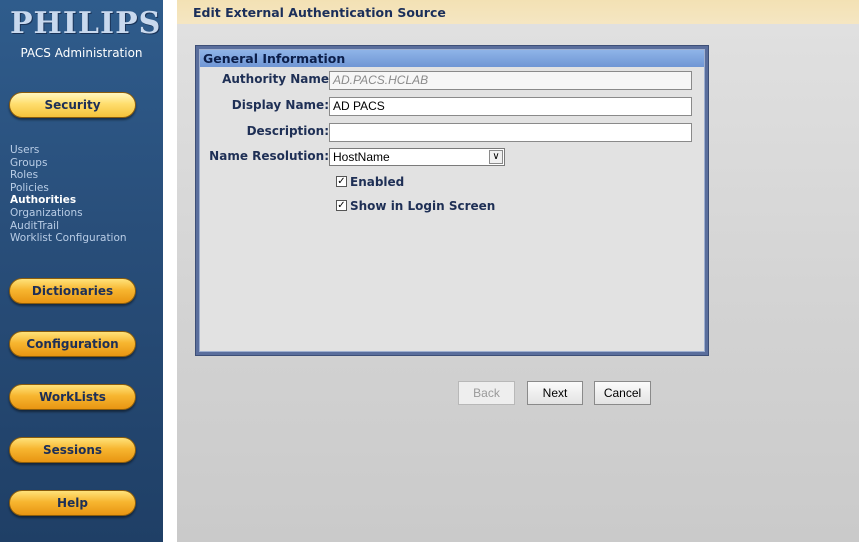 This screenshot has width=859, height=542. Describe the element at coordinates (85, 226) in the screenshot. I see `sidebar-item-audittrail: AuditTrail` at that location.